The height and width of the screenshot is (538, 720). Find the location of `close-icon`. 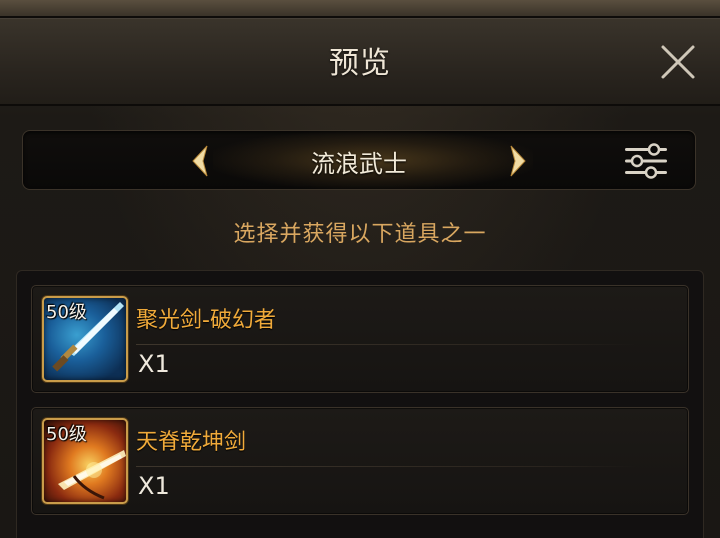

close-icon is located at coordinates (678, 62).